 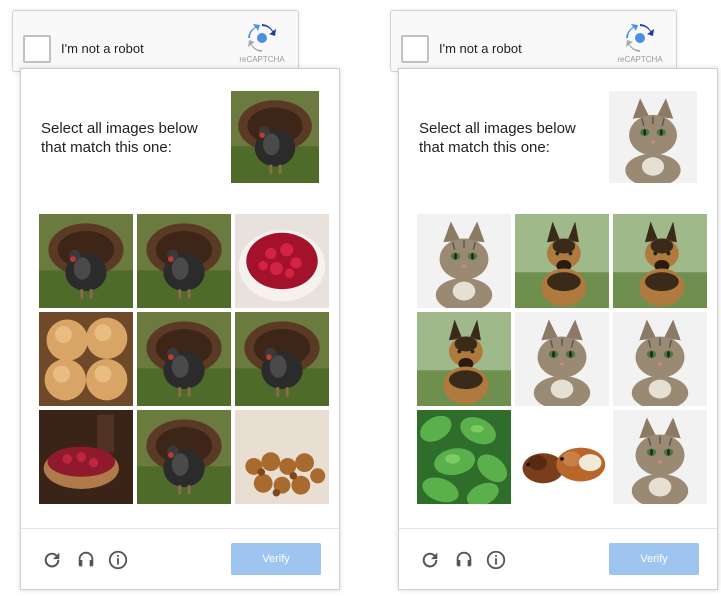 I want to click on image-tile-guinea-pigs, so click(x=562, y=457).